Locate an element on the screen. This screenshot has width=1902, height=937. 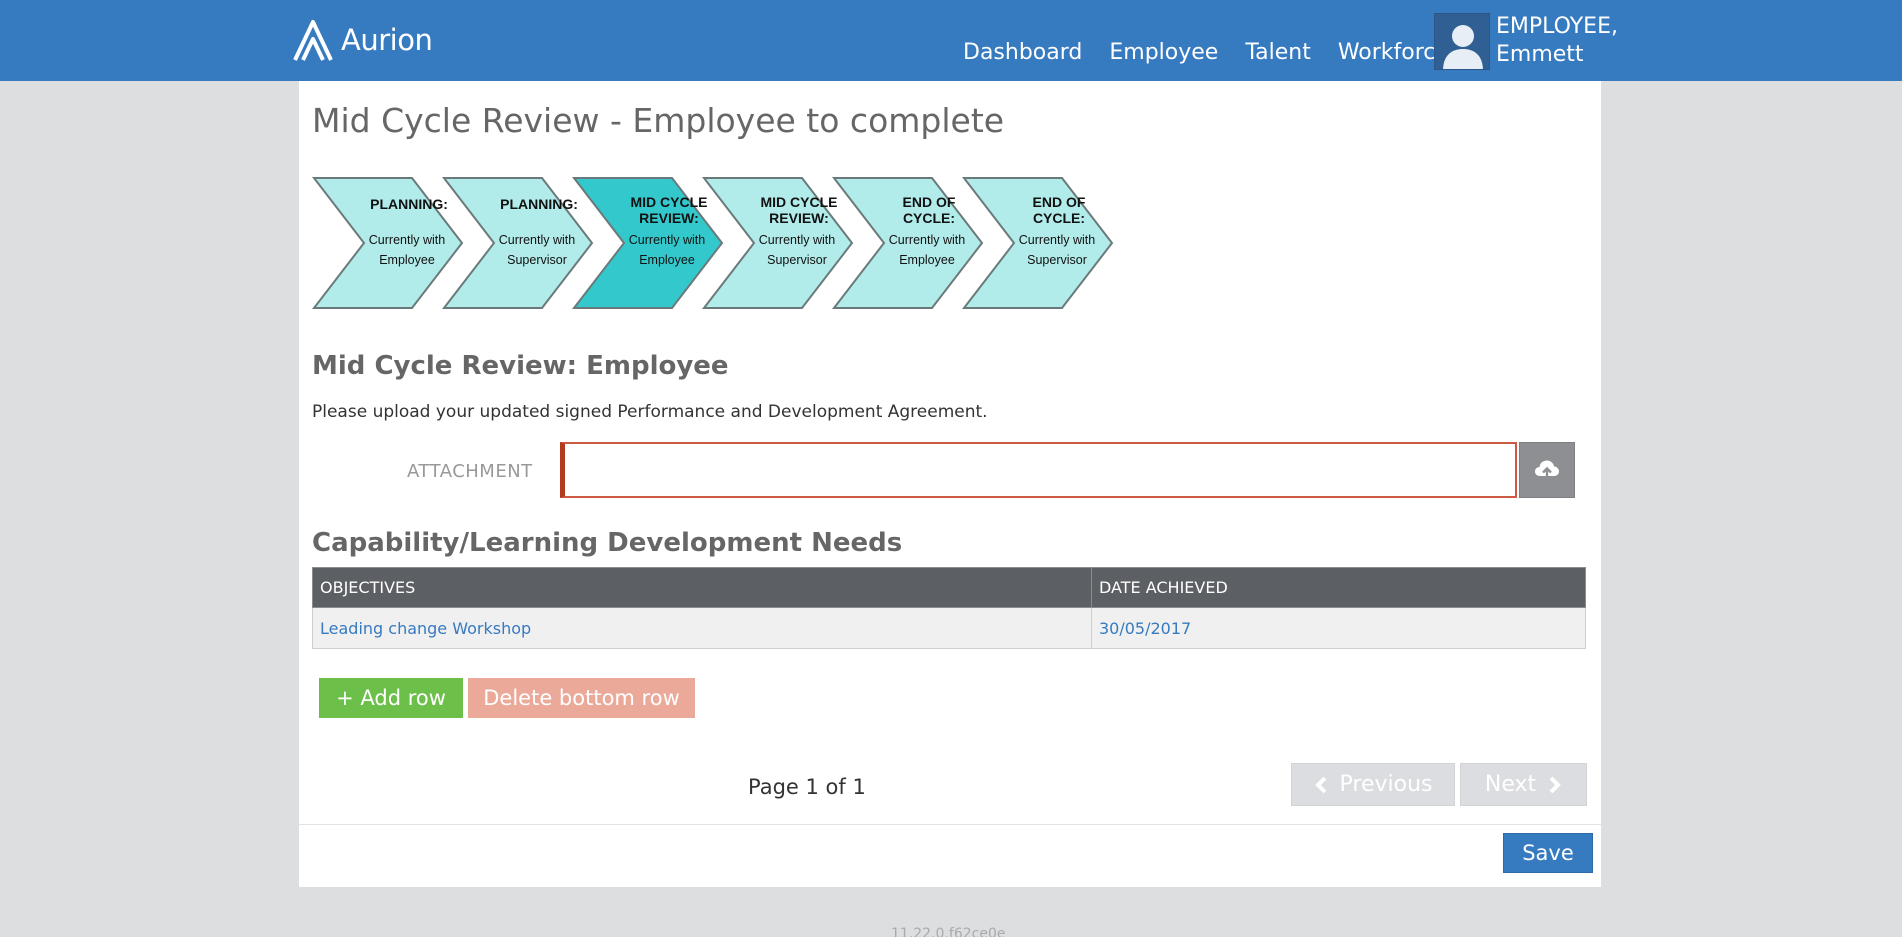
user-name-line2: Emmett is located at coordinates (1540, 54).